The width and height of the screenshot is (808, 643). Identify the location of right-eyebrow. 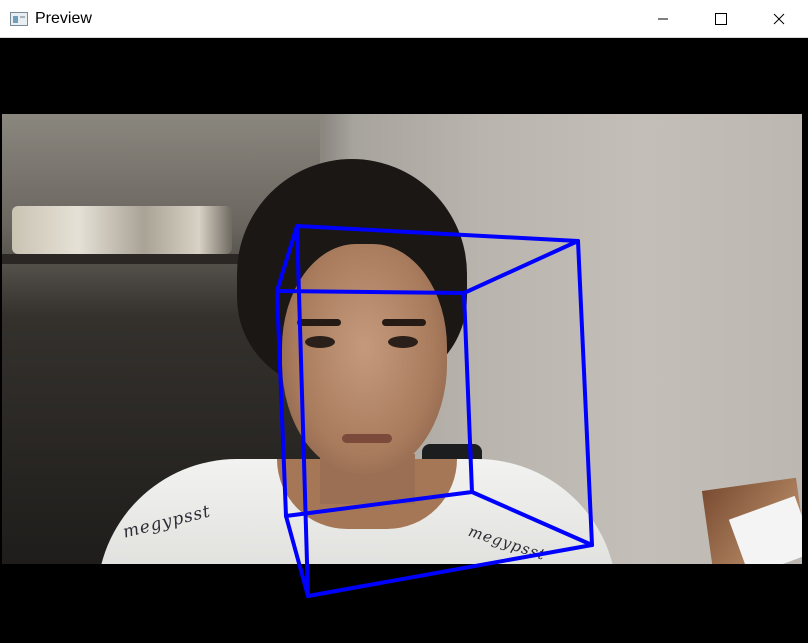
(404, 322).